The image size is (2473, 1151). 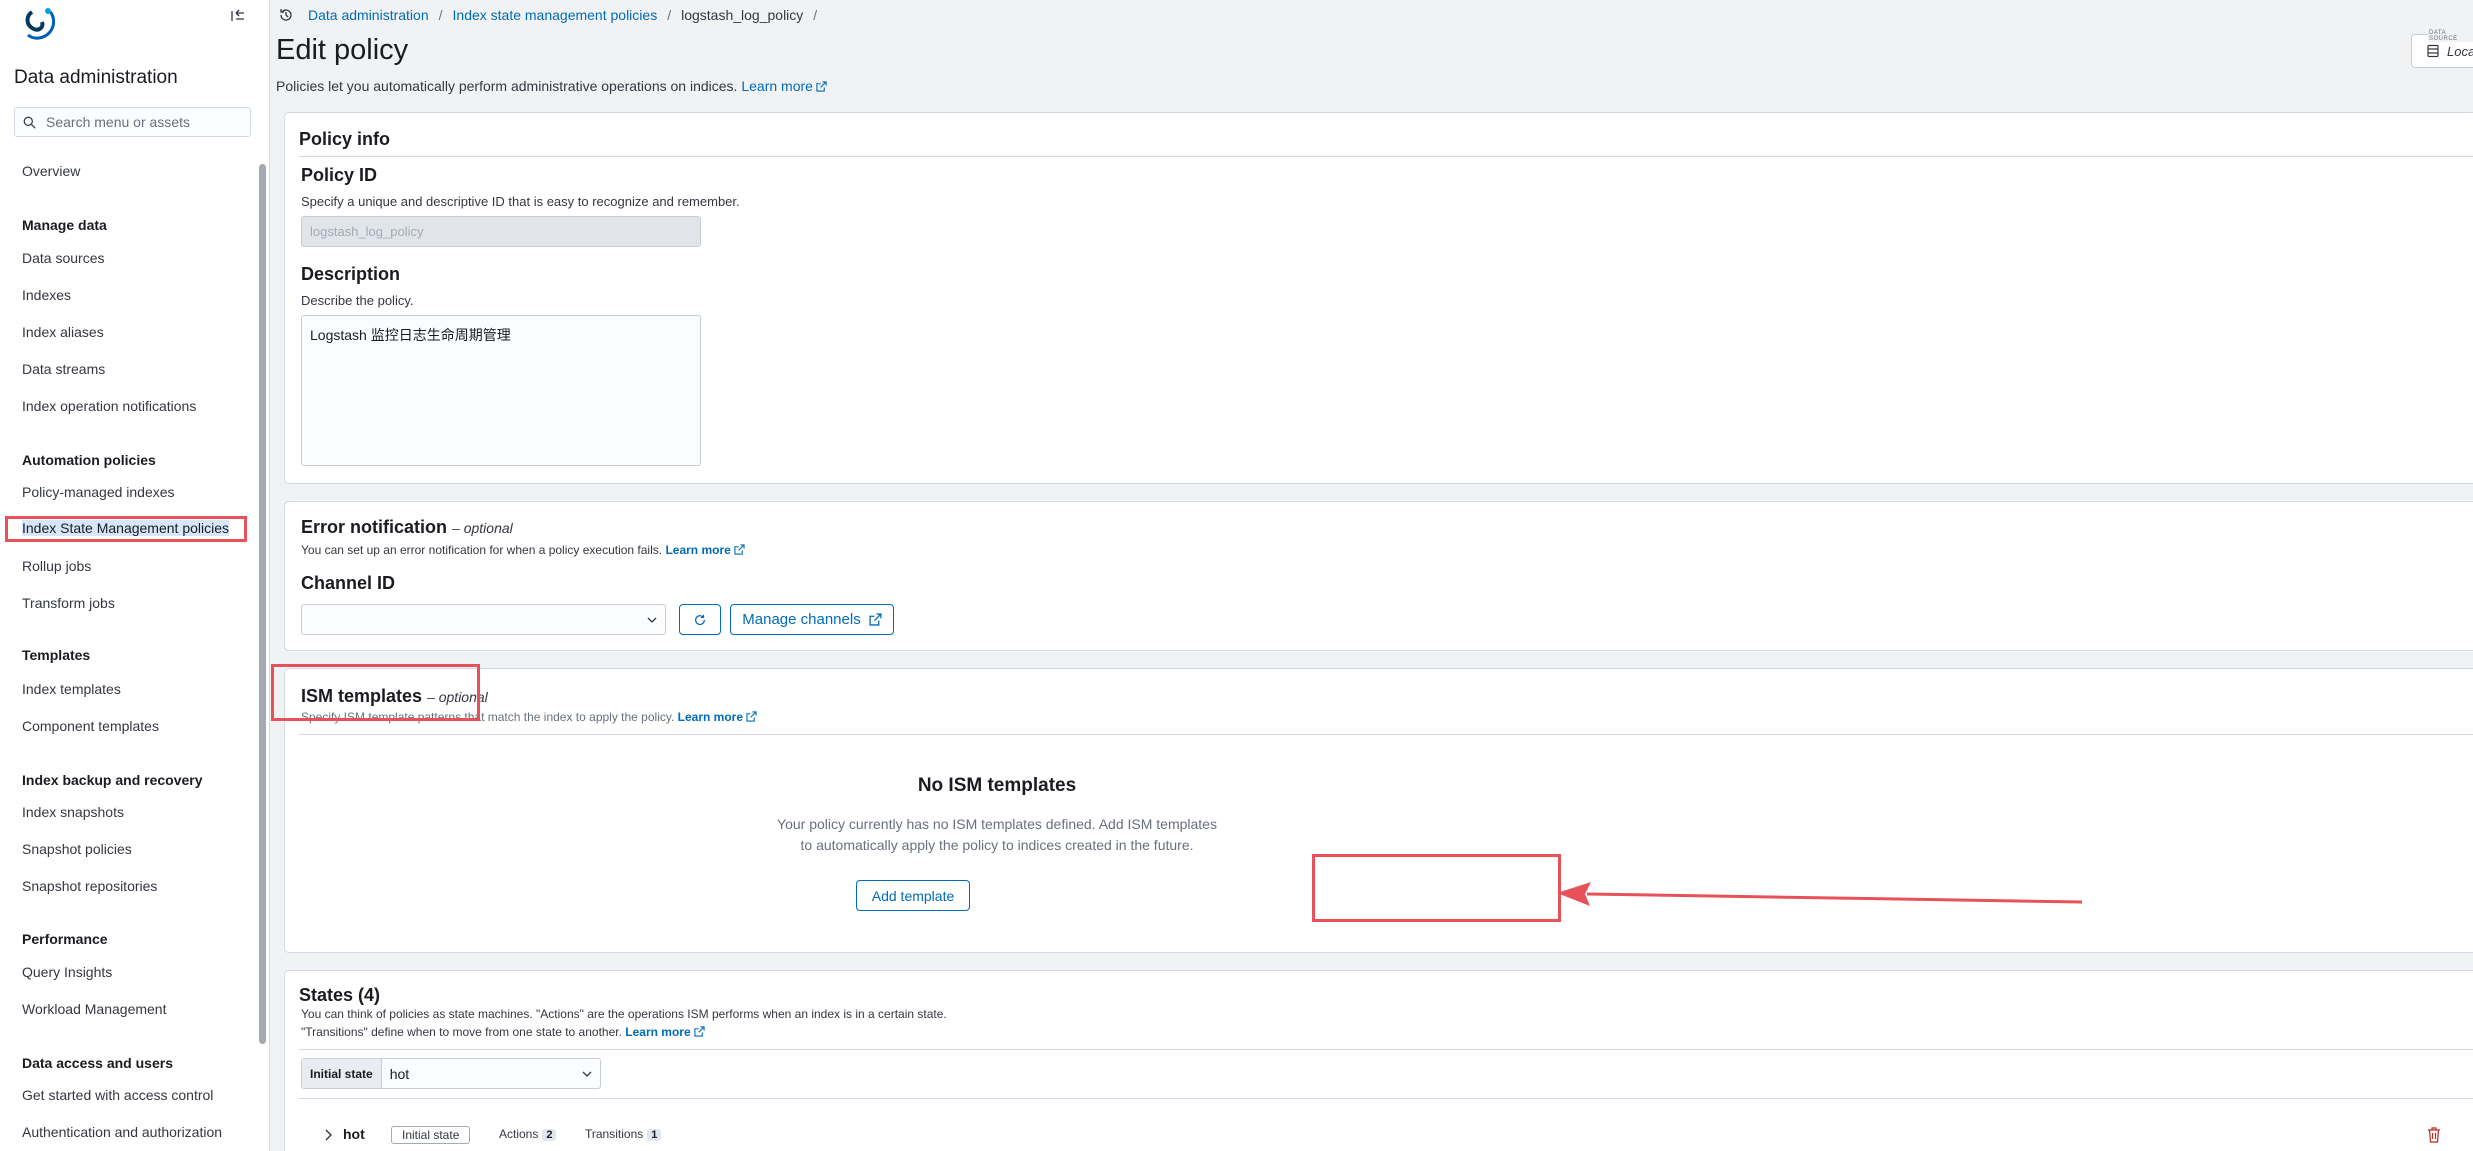 I want to click on nav-heading-access: Data access and users, so click(x=97, y=1063).